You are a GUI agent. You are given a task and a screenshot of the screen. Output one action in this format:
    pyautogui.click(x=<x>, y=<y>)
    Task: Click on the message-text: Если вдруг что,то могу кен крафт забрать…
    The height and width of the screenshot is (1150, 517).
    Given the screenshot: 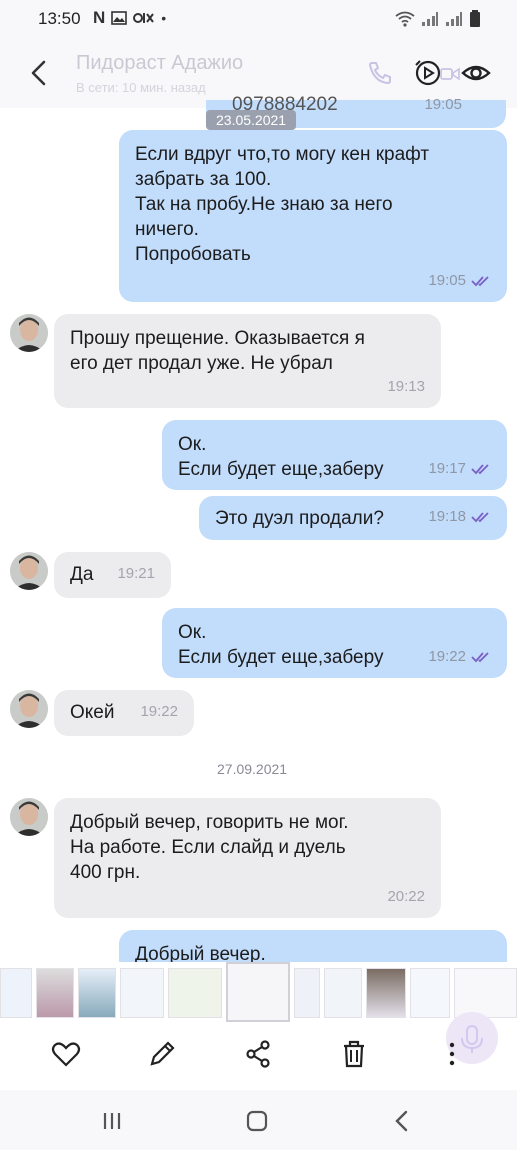 What is the action you would take?
    pyautogui.click(x=282, y=204)
    